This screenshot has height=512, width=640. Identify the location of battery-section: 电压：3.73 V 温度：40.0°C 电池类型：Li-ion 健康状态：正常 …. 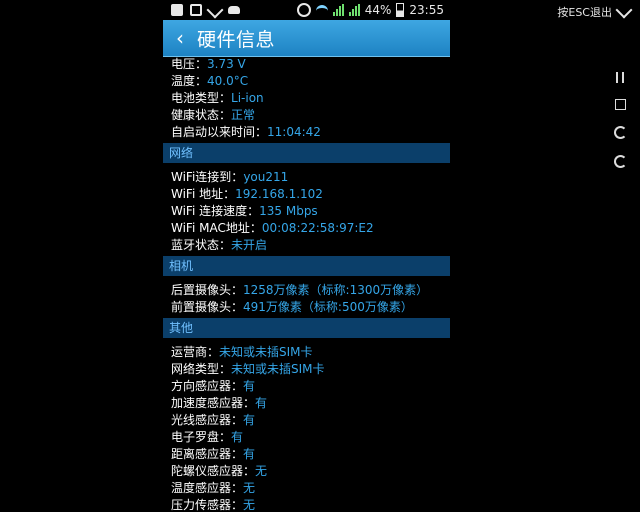
(306, 98).